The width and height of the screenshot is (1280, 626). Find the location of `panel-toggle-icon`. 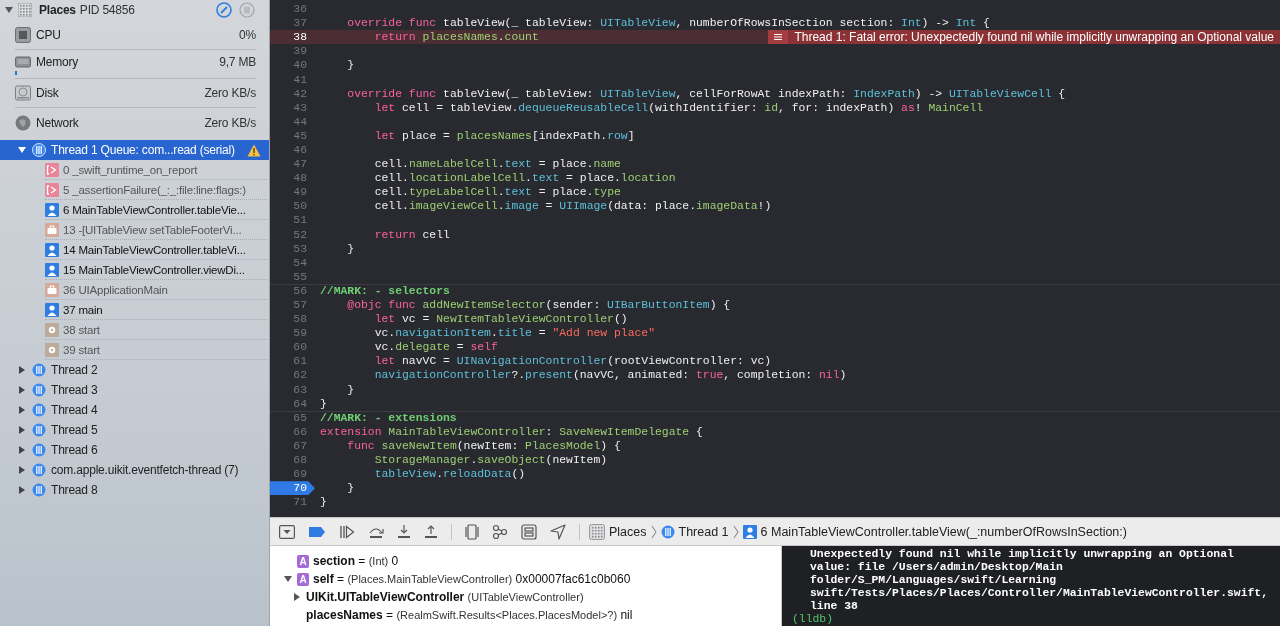

panel-toggle-icon is located at coordinates (287, 531).